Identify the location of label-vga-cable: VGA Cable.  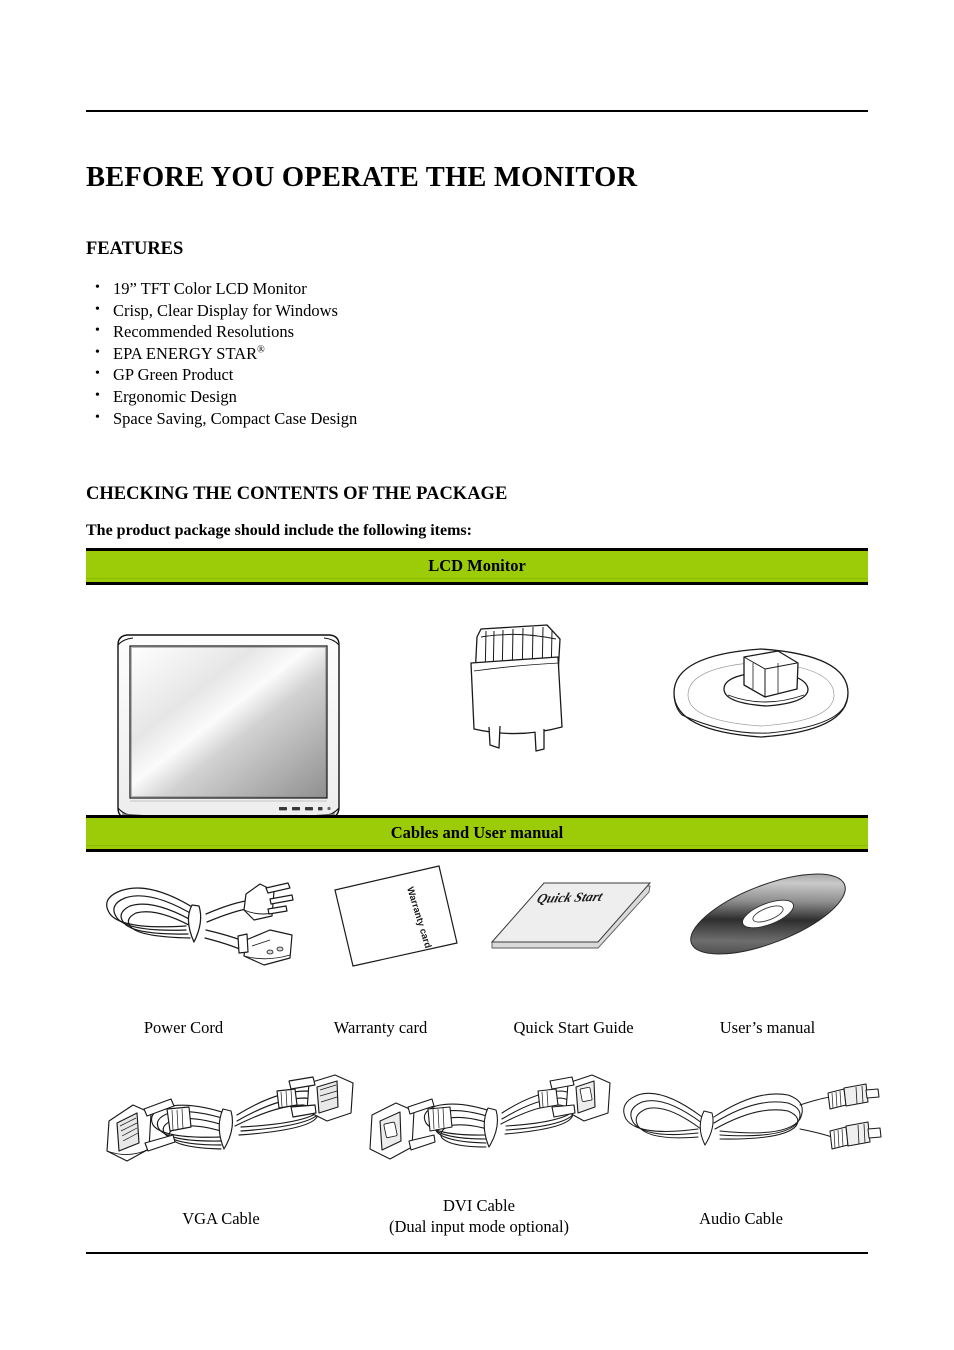
(221, 1218).